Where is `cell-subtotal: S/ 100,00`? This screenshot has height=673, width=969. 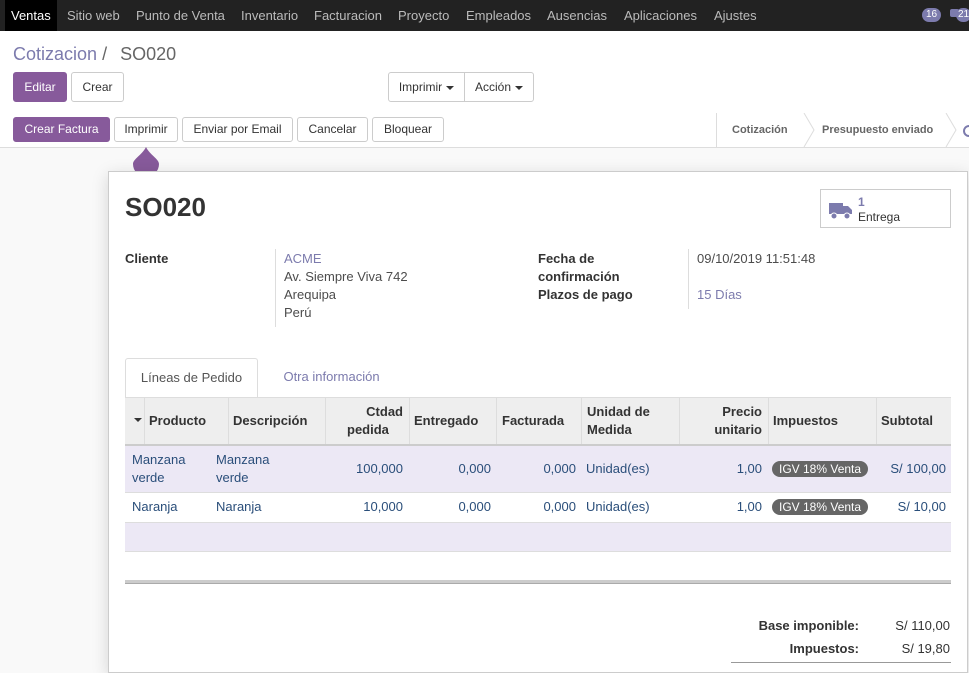
cell-subtotal: S/ 100,00 is located at coordinates (918, 468).